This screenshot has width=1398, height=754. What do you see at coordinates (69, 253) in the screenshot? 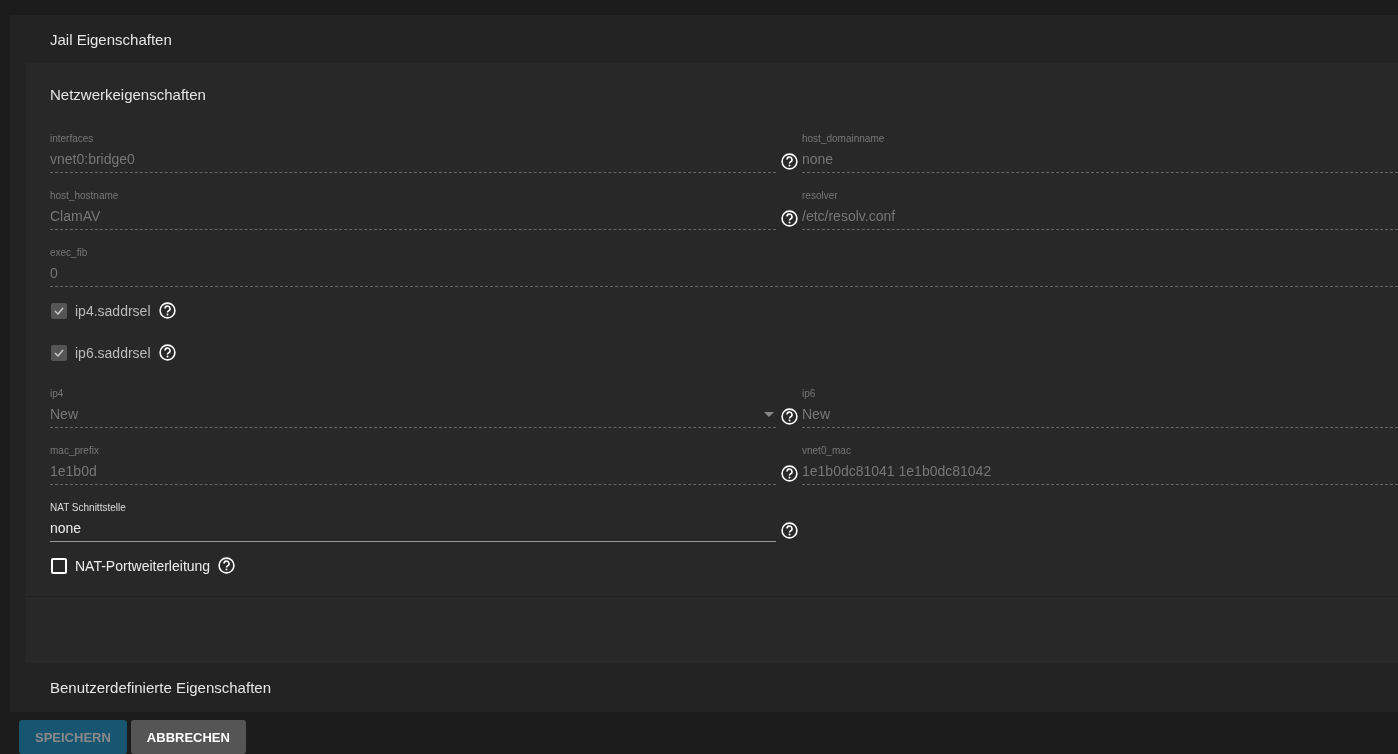
I see `field-label: exec_fib` at bounding box center [69, 253].